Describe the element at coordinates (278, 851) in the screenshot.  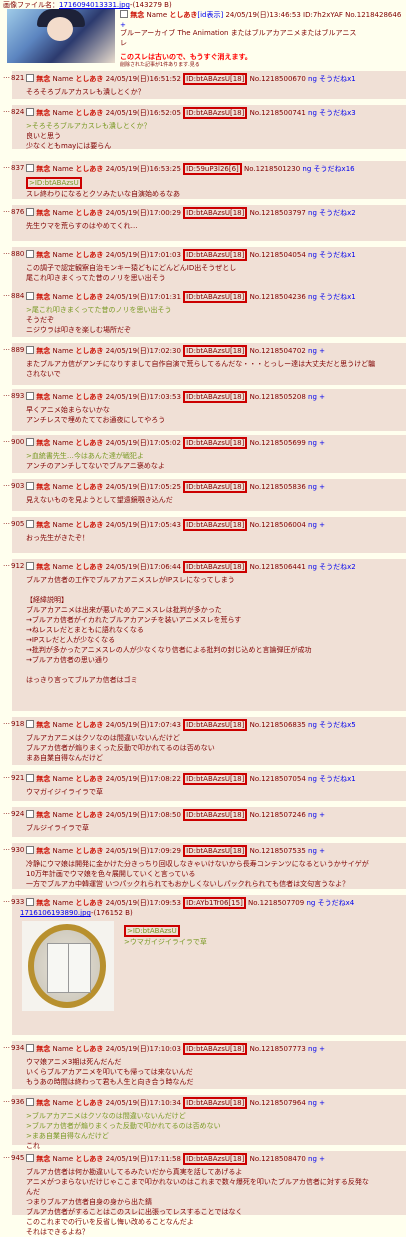
I see `reply-no: No.1218507535` at that location.